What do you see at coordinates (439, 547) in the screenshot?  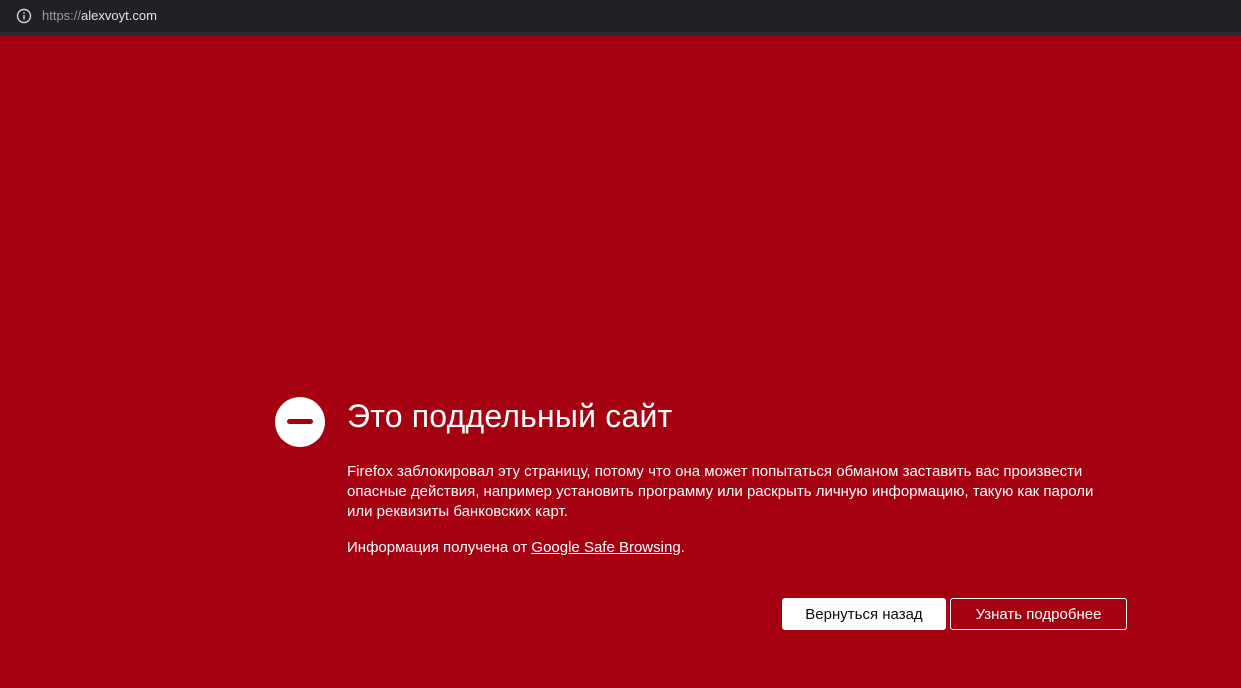 I see `source-prefix: Информация получена от` at bounding box center [439, 547].